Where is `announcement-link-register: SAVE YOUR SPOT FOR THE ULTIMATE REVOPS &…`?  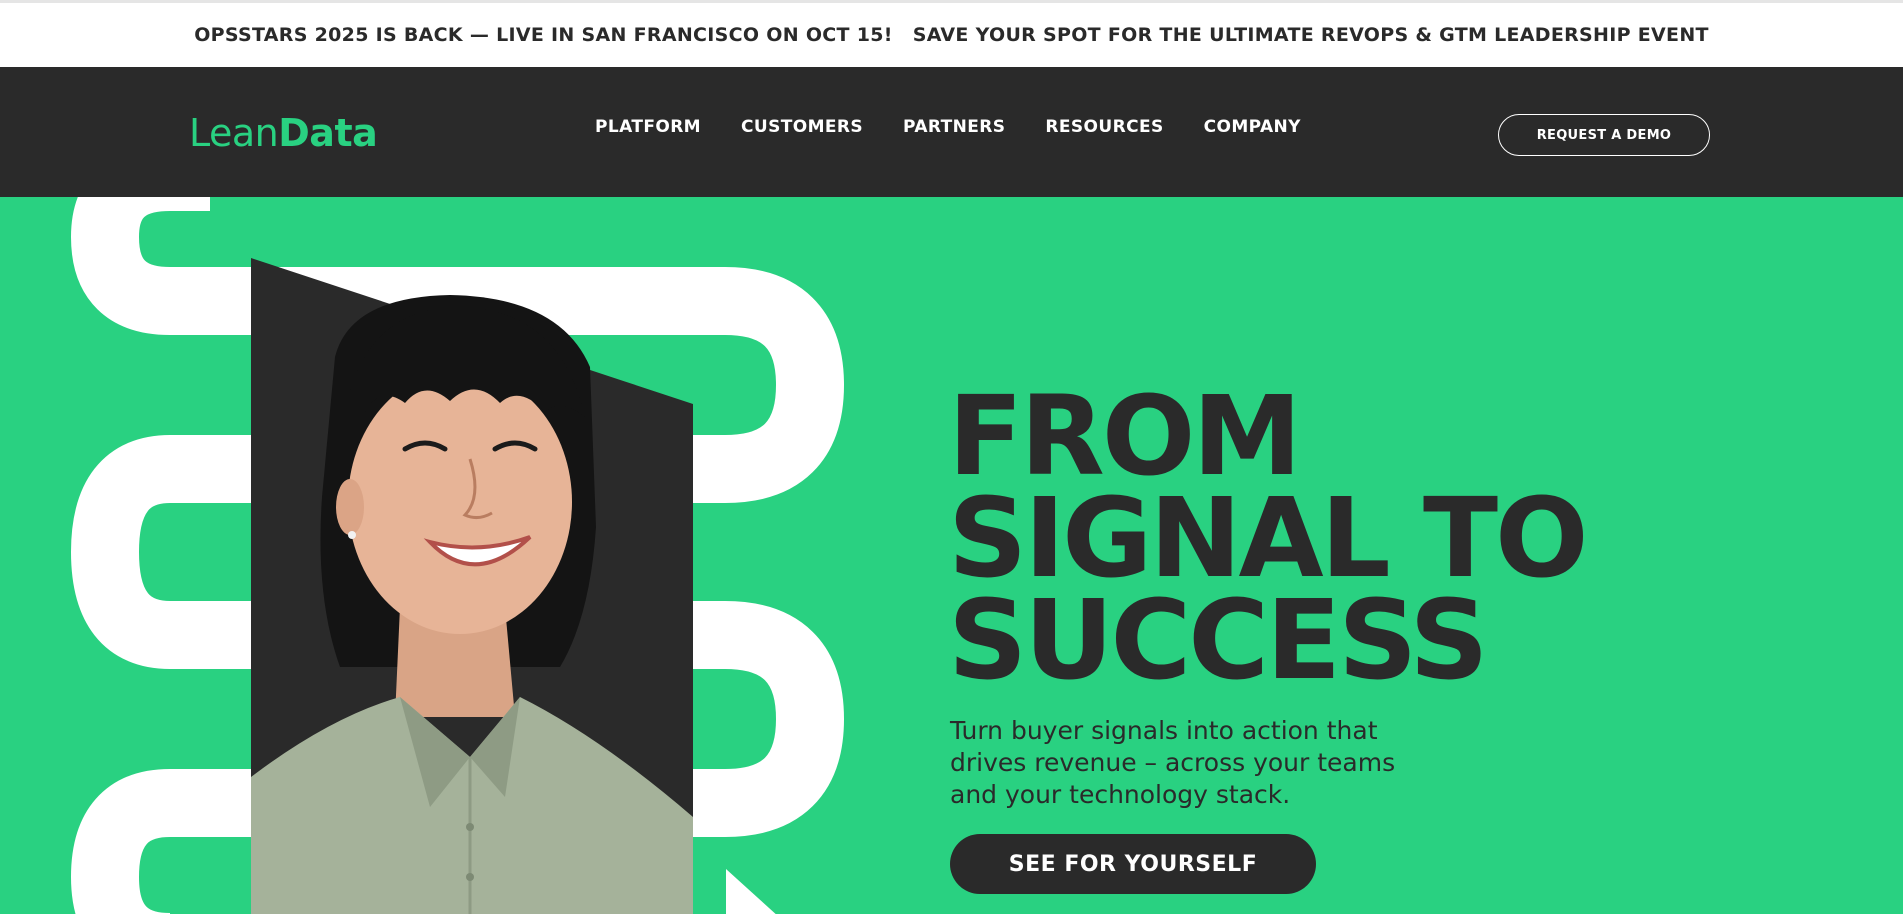
announcement-link-register: SAVE YOUR SPOT FOR THE ULTIMATE REVOPS &… is located at coordinates (1311, 35).